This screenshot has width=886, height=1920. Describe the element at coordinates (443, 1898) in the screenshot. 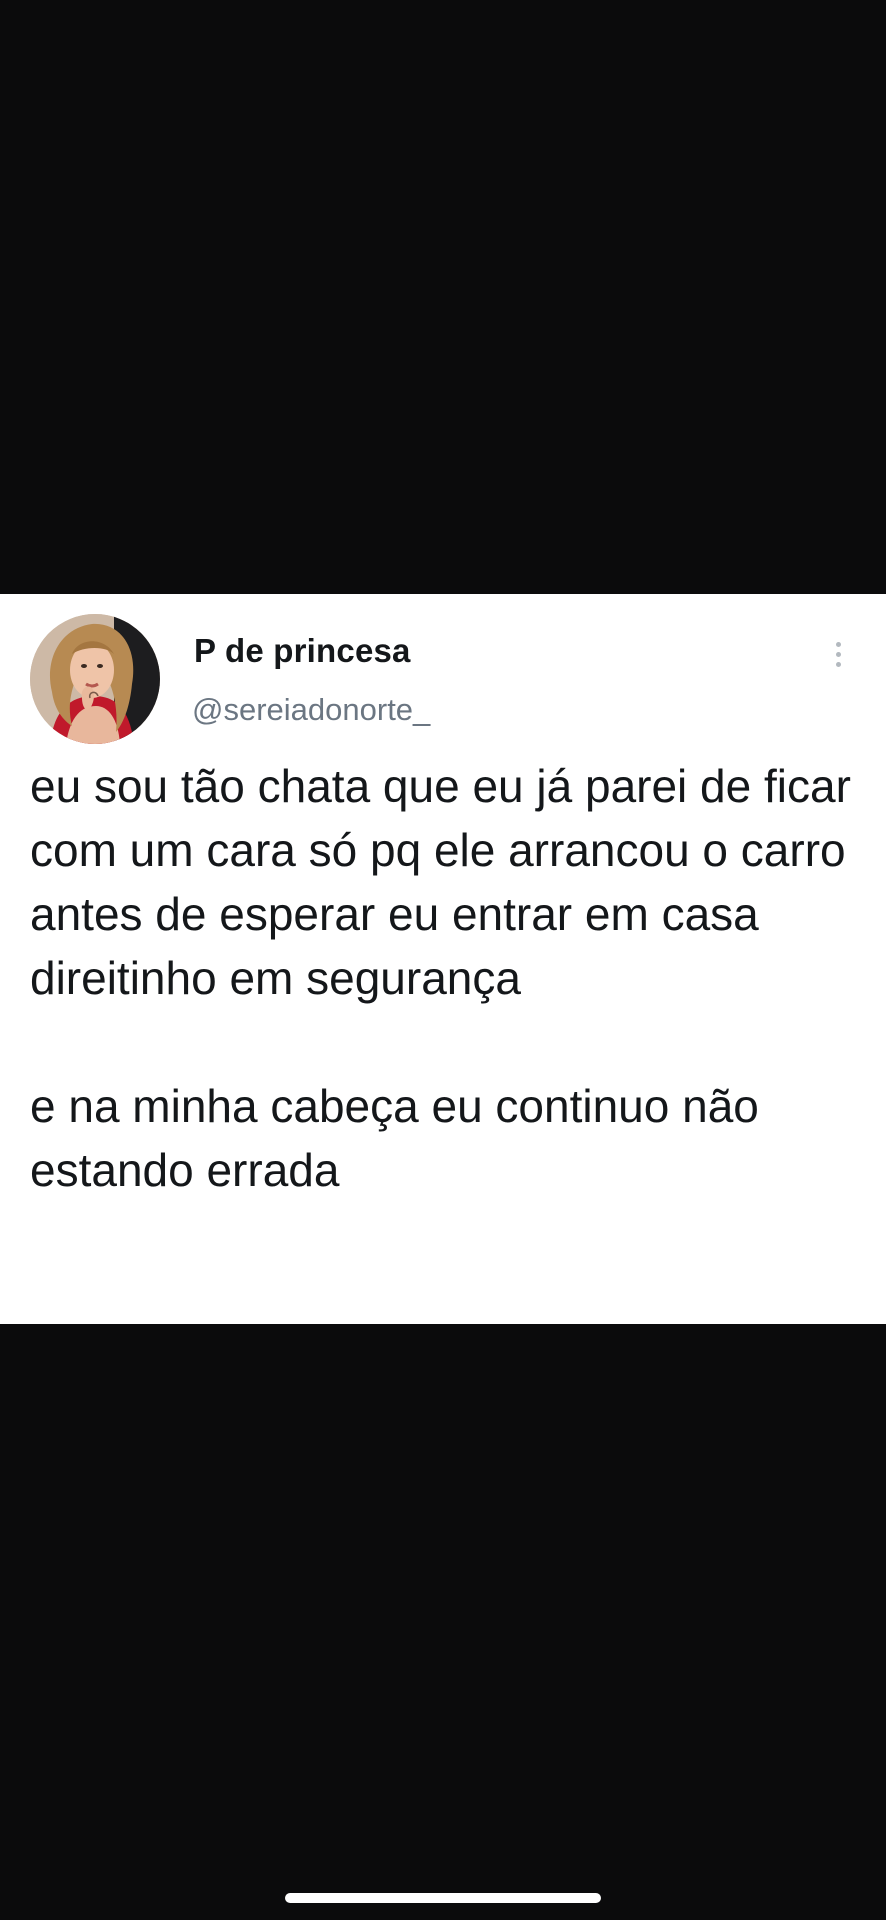

I see `home-indicator` at that location.